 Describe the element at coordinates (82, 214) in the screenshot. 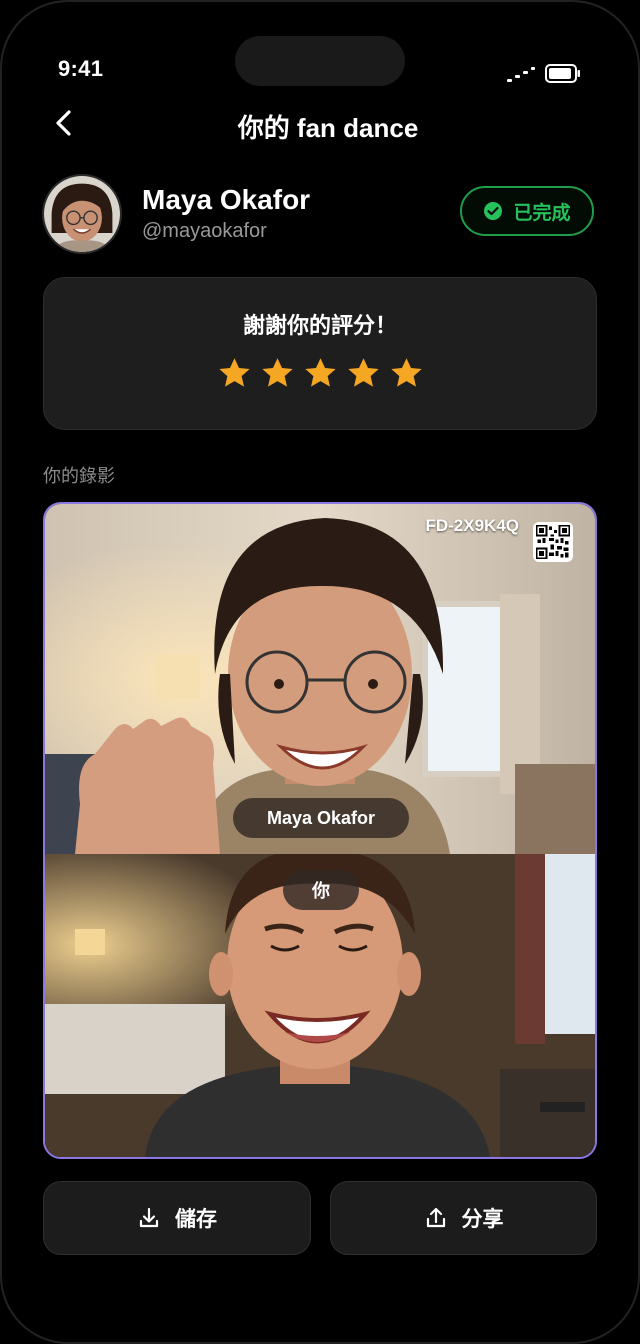

I see `avatar` at that location.